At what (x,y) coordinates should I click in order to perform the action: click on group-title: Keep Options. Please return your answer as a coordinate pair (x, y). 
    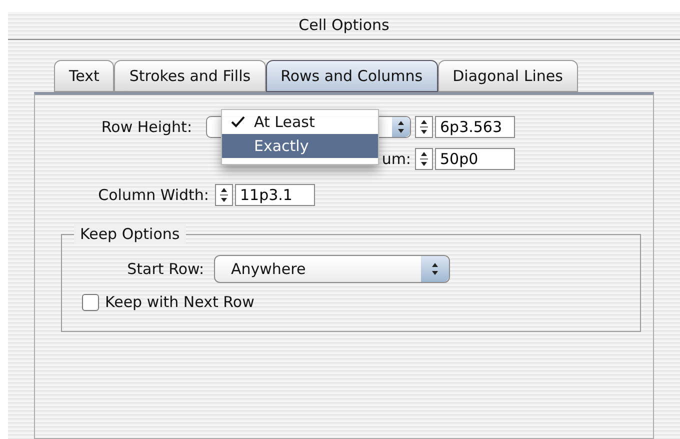
    Looking at the image, I should click on (130, 234).